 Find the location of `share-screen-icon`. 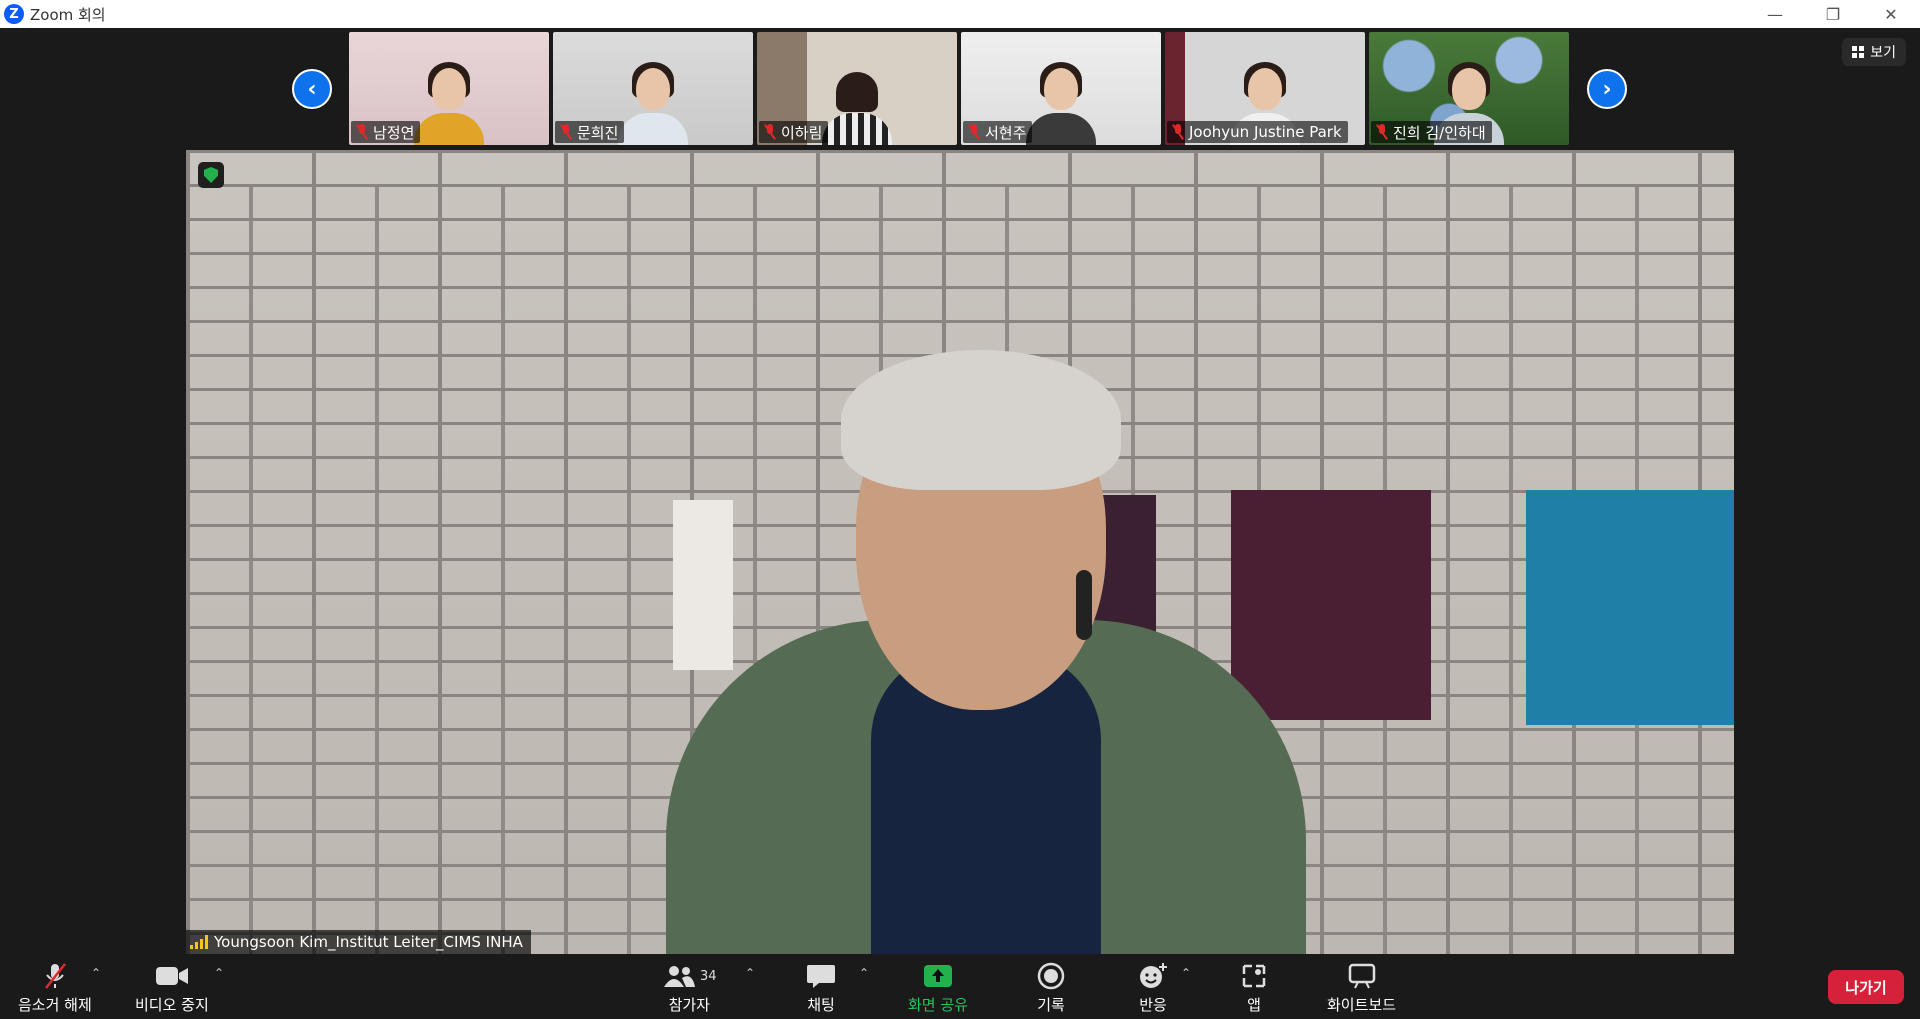

share-screen-icon is located at coordinates (938, 976).